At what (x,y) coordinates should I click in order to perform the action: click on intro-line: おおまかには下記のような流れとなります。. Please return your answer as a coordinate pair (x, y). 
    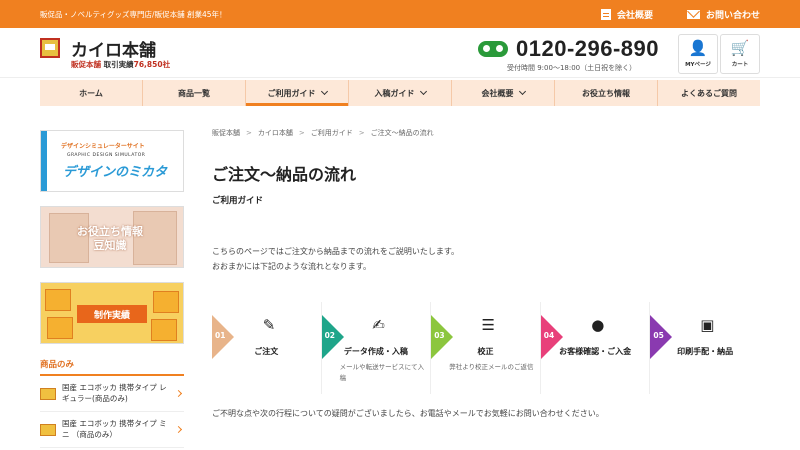
    Looking at the image, I should click on (291, 267).